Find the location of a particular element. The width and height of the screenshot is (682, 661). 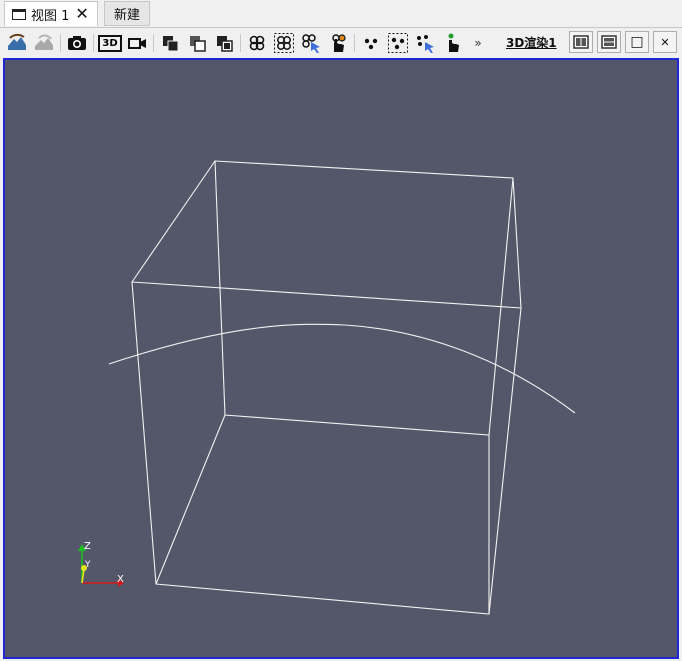

tab-new: 新建 is located at coordinates (127, 13).